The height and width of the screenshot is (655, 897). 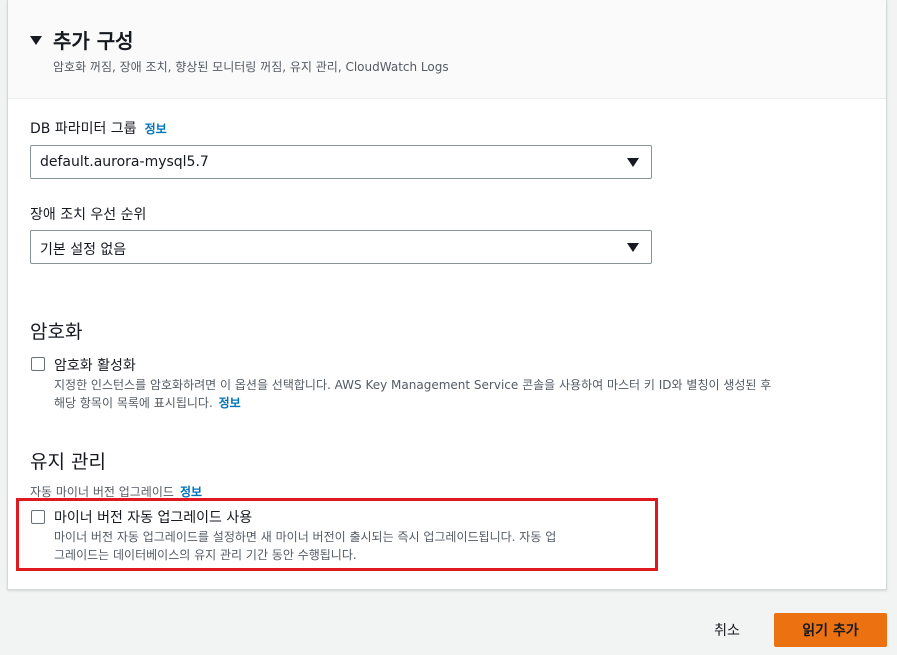 I want to click on auto-minor-upgrade-label: 자동 마이너 버전 업그레이드 정보, so click(x=116, y=491).